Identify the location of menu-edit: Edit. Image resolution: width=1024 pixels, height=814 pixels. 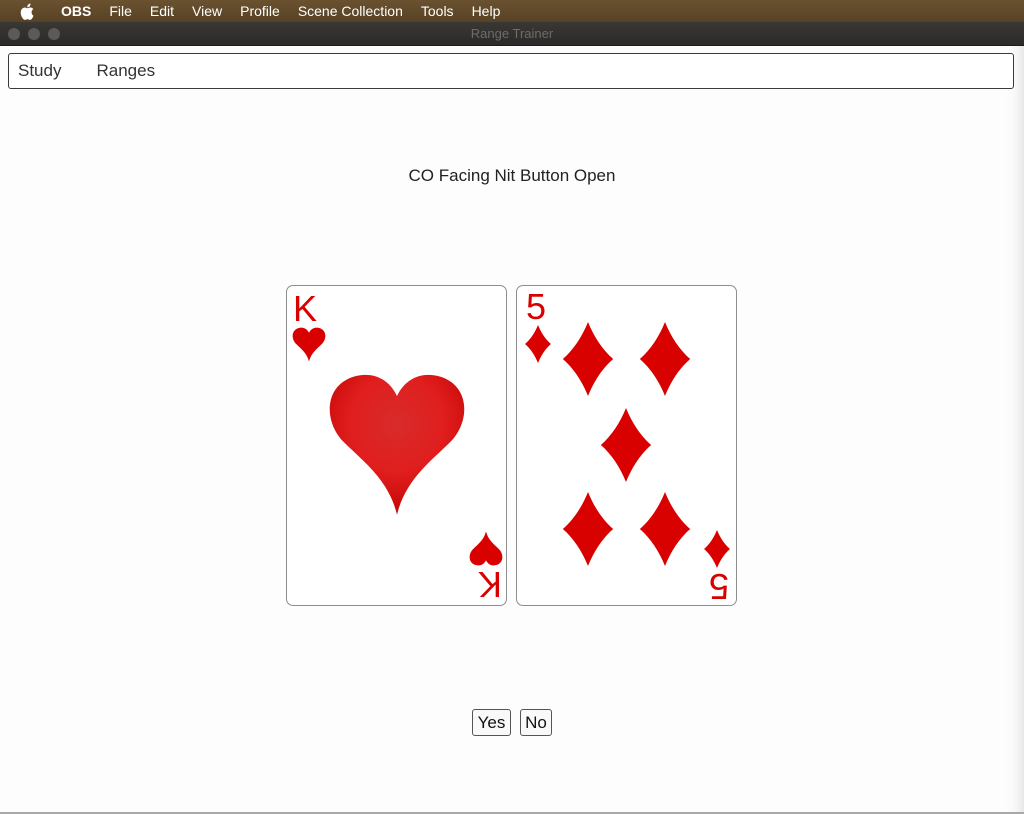
(162, 11).